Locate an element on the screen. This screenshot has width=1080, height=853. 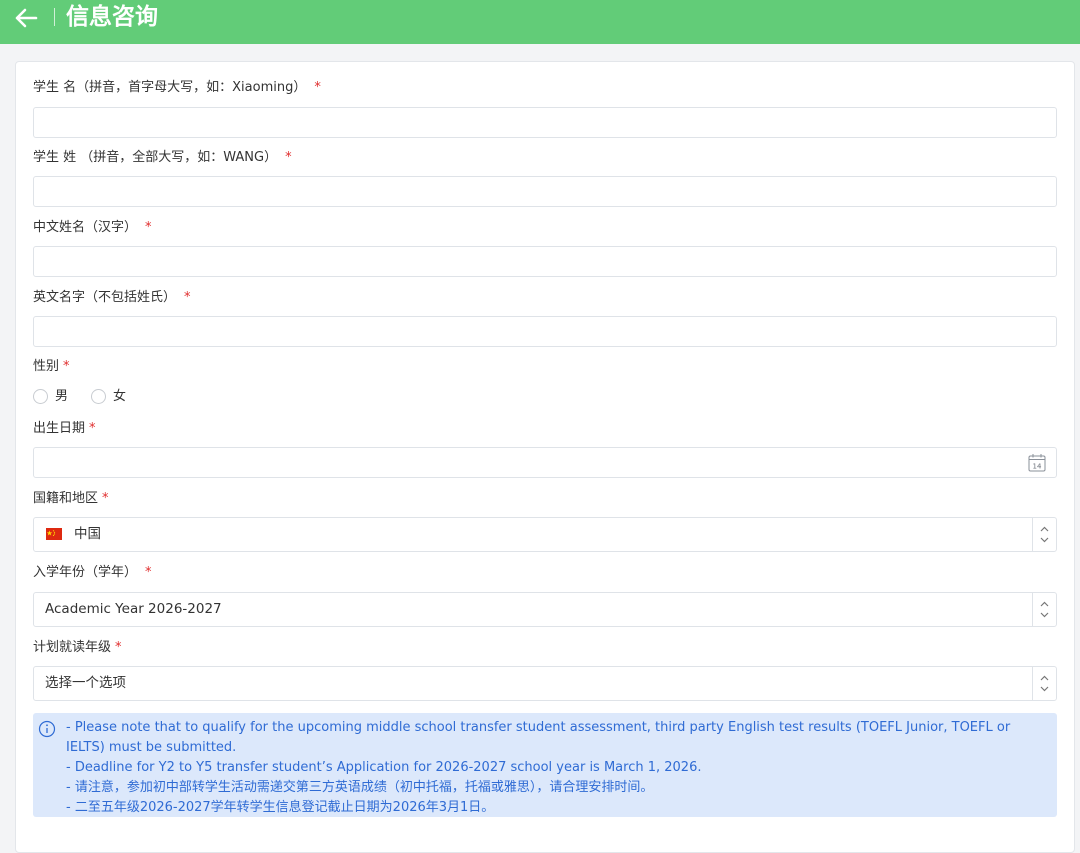
nationality-select-arrows is located at coordinates (1044, 534).